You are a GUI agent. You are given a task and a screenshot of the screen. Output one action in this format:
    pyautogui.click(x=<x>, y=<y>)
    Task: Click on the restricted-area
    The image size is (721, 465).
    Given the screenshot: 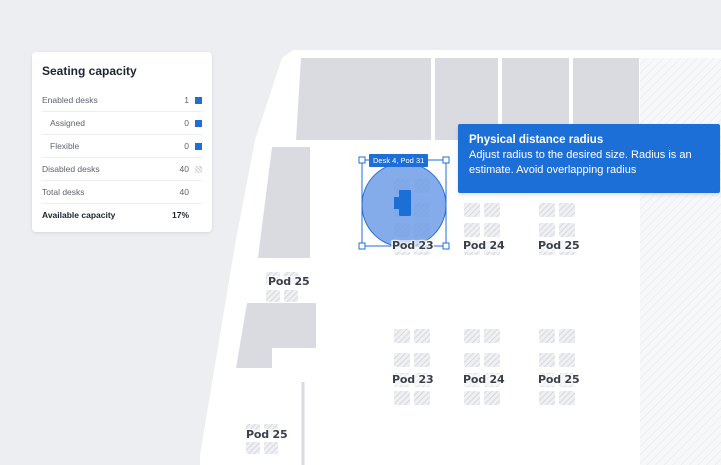 What is the action you would take?
    pyautogui.click(x=680, y=261)
    